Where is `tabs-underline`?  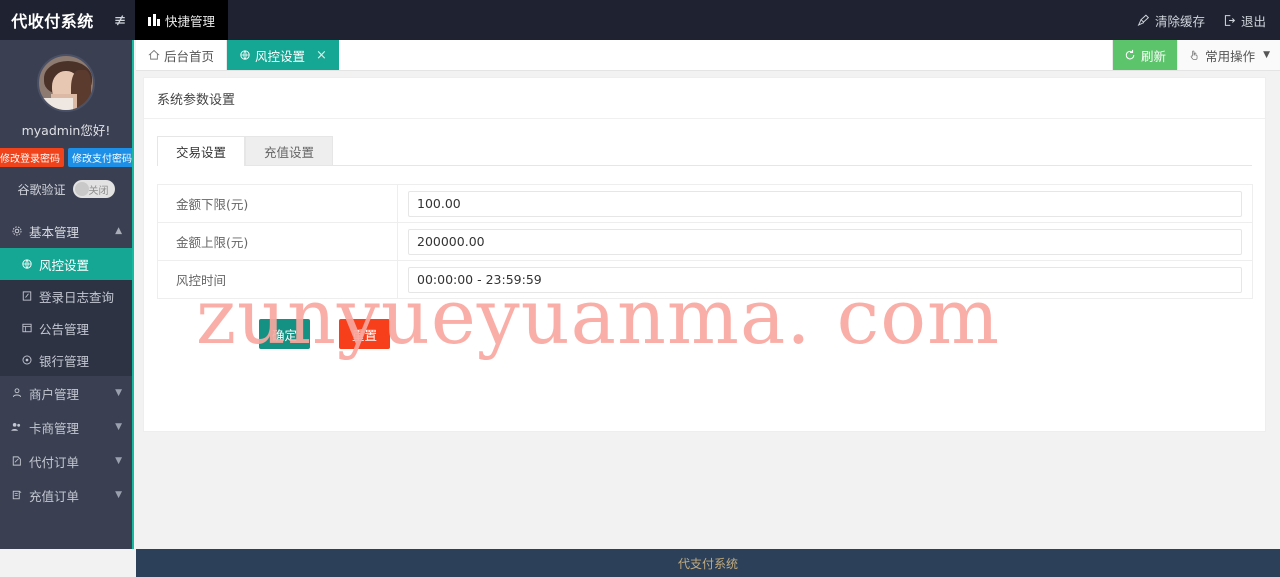
tabs-underline is located at coordinates (704, 165).